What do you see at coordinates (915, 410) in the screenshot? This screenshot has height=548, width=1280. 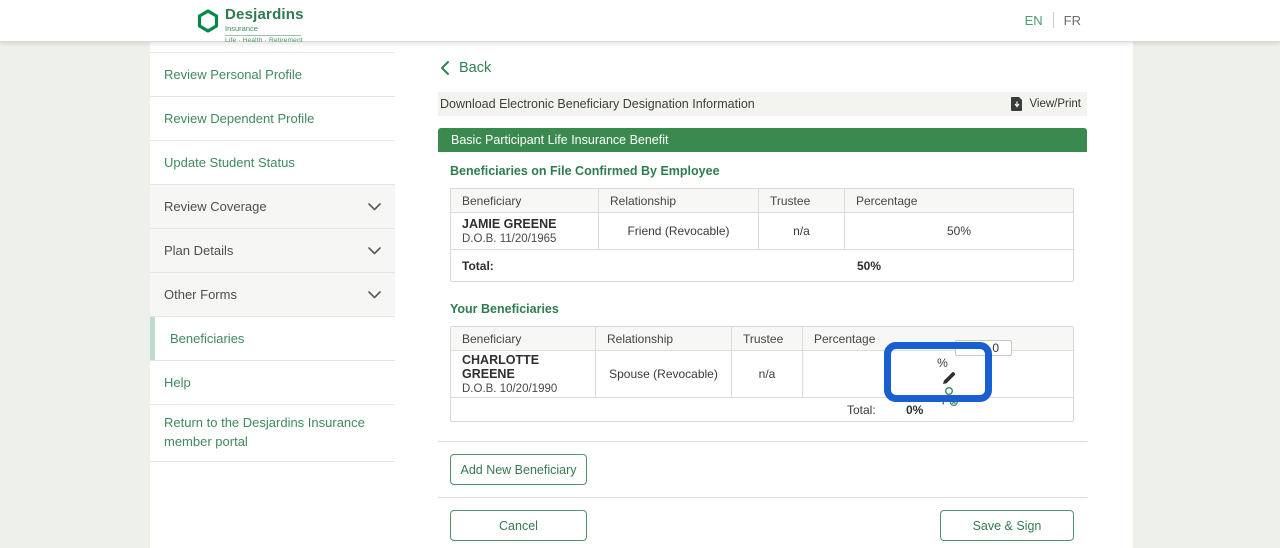 I see `total-value: 0%` at bounding box center [915, 410].